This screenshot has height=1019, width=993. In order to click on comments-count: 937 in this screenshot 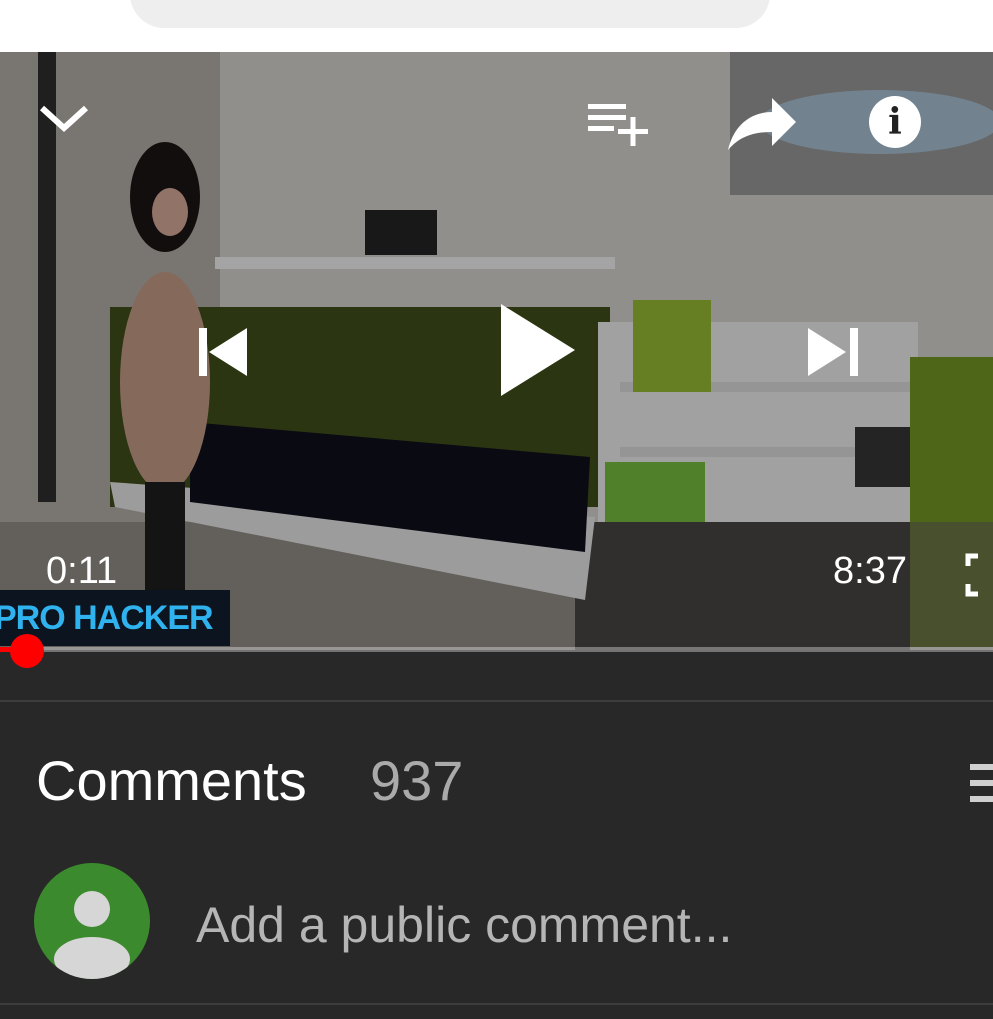, I will do `click(417, 780)`.